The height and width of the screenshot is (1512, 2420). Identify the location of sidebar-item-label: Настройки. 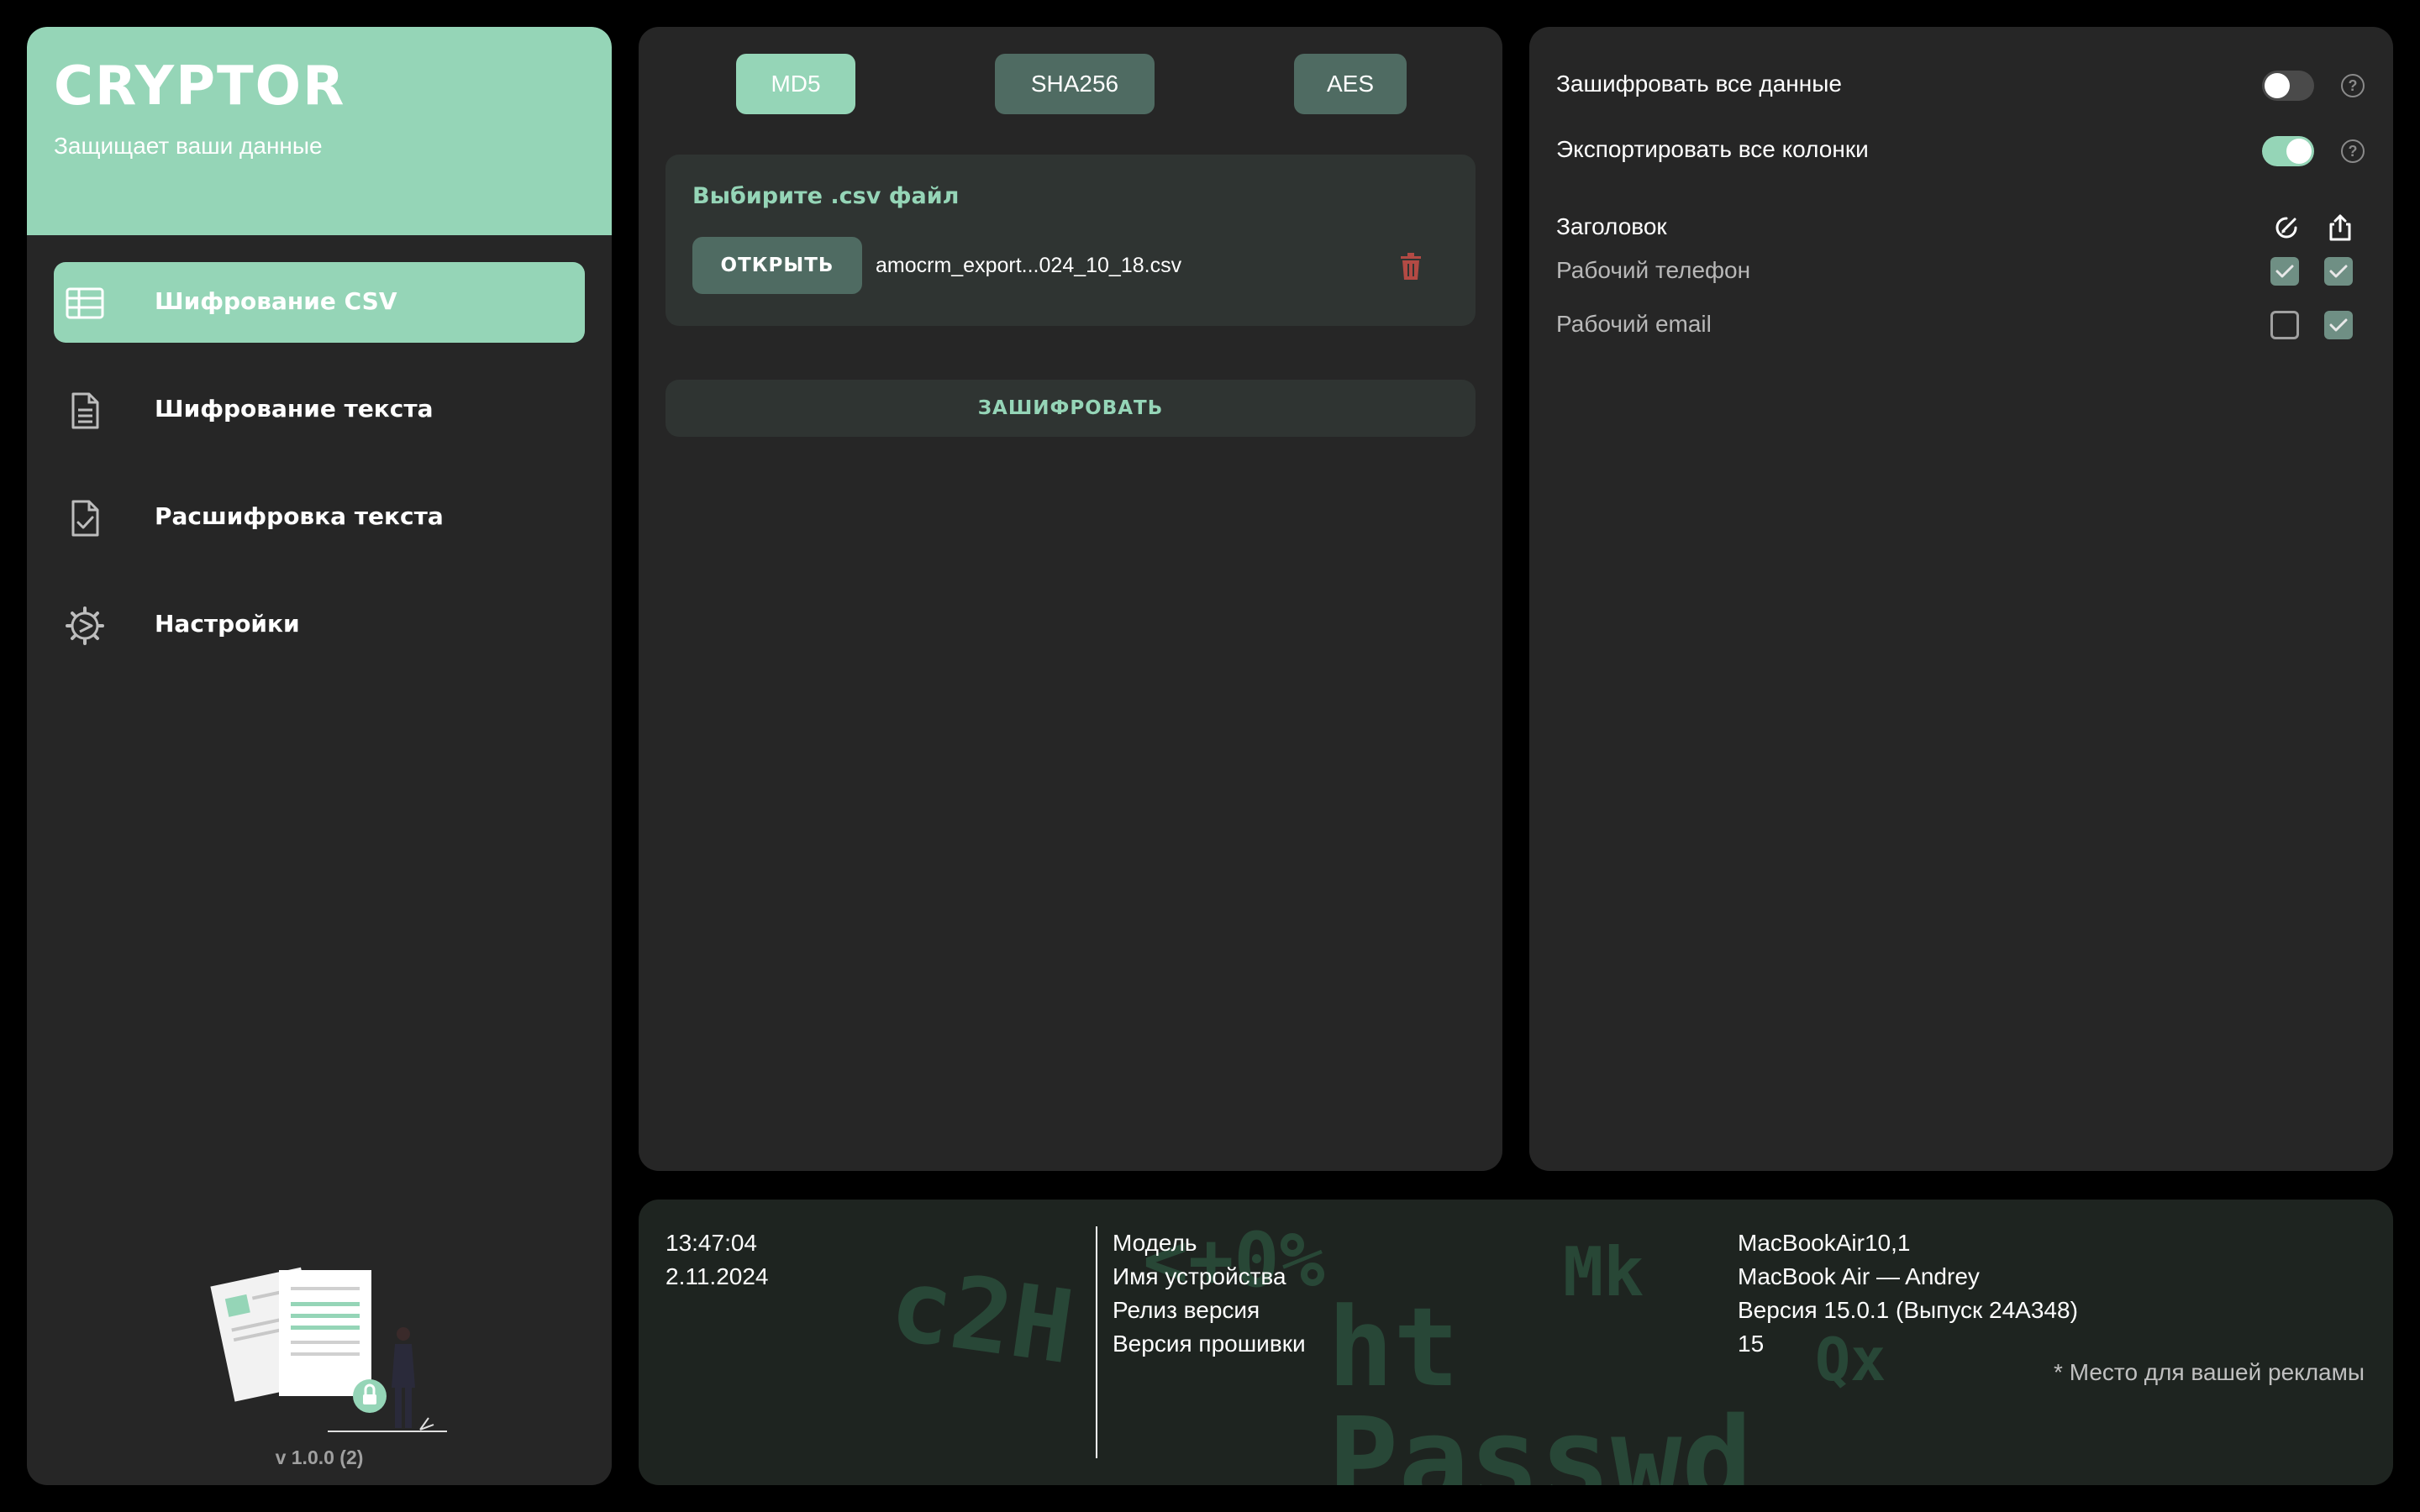
(227, 624).